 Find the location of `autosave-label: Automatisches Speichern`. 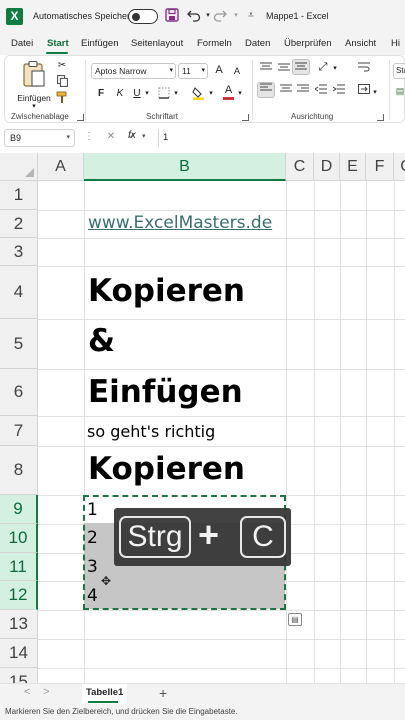

autosave-label: Automatisches Speichern is located at coordinates (84, 16).